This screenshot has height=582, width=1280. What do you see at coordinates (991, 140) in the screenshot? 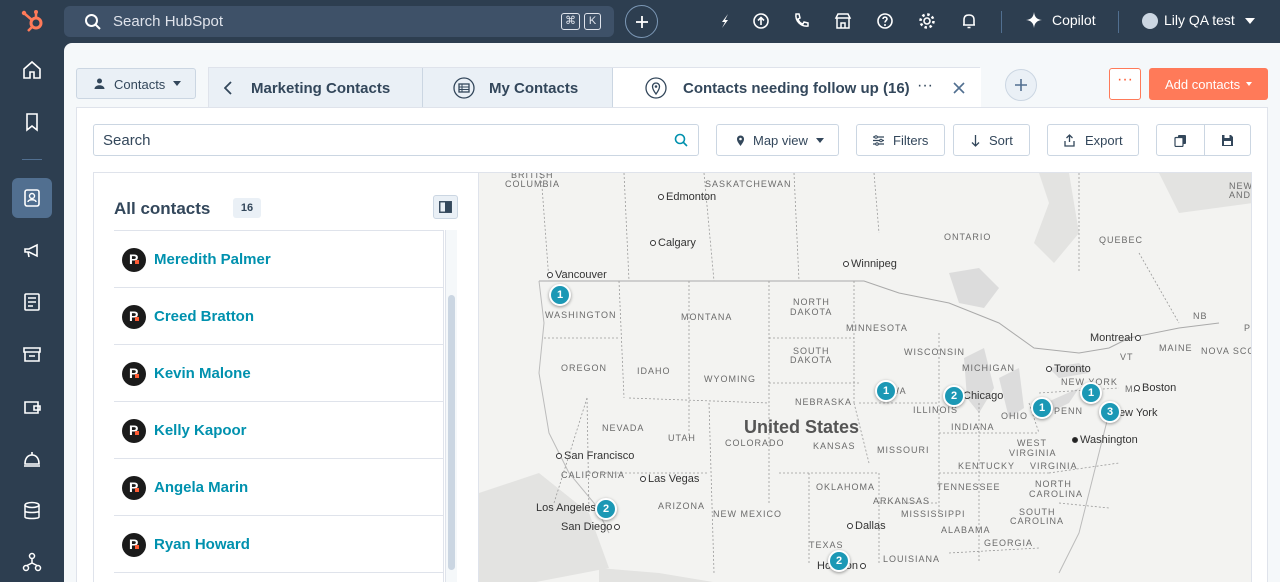
I see `sort-button: Sort` at bounding box center [991, 140].